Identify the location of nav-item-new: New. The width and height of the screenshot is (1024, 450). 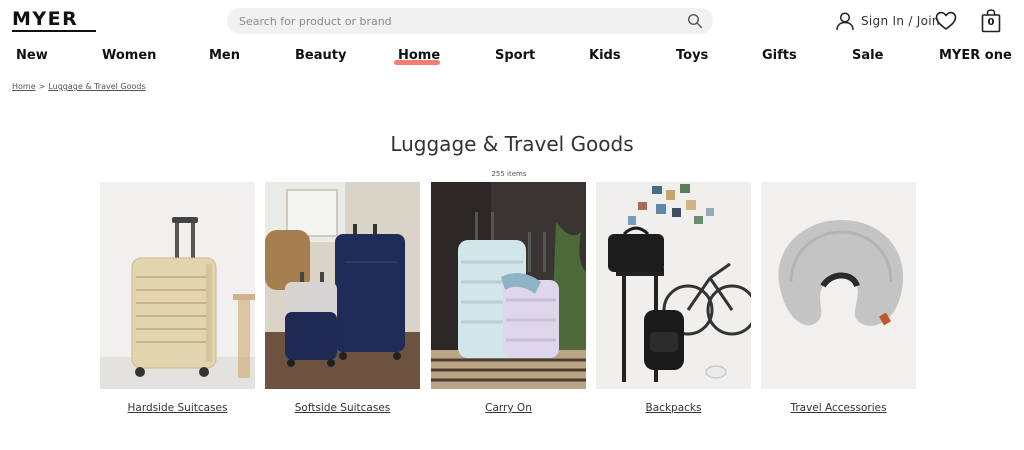
(32, 55).